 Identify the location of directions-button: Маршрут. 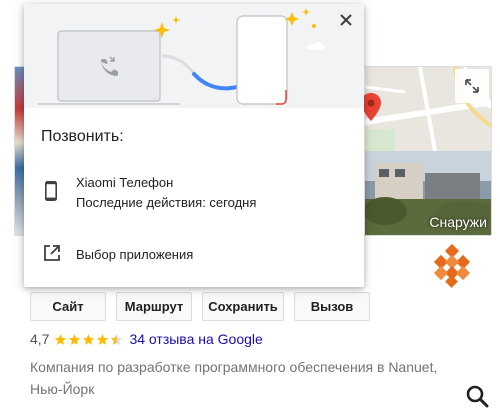
(154, 306).